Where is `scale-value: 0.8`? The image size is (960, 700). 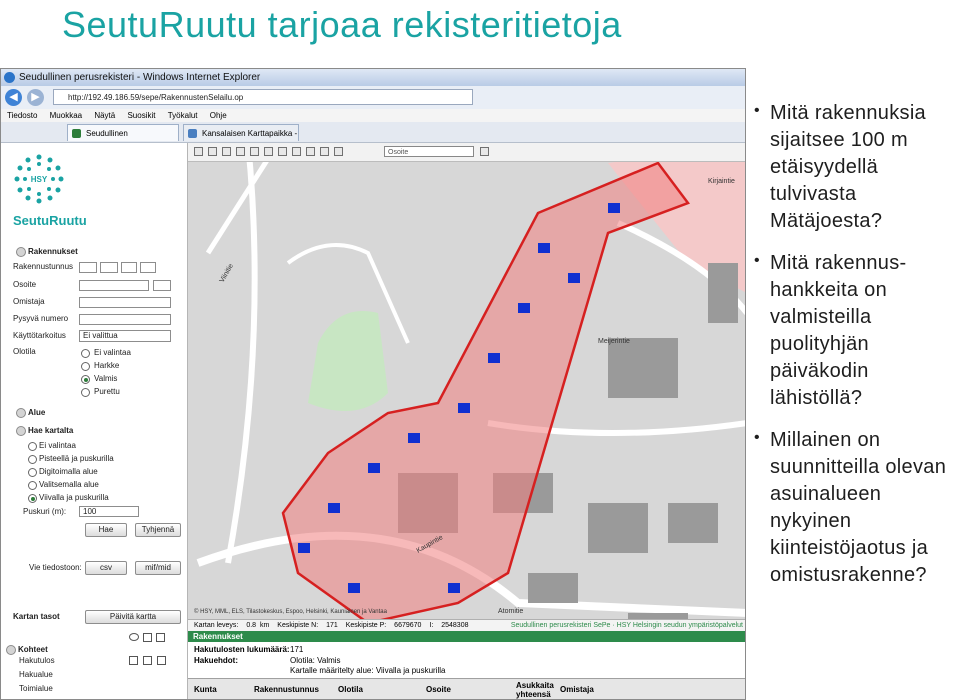
scale-value: 0.8 is located at coordinates (251, 625).